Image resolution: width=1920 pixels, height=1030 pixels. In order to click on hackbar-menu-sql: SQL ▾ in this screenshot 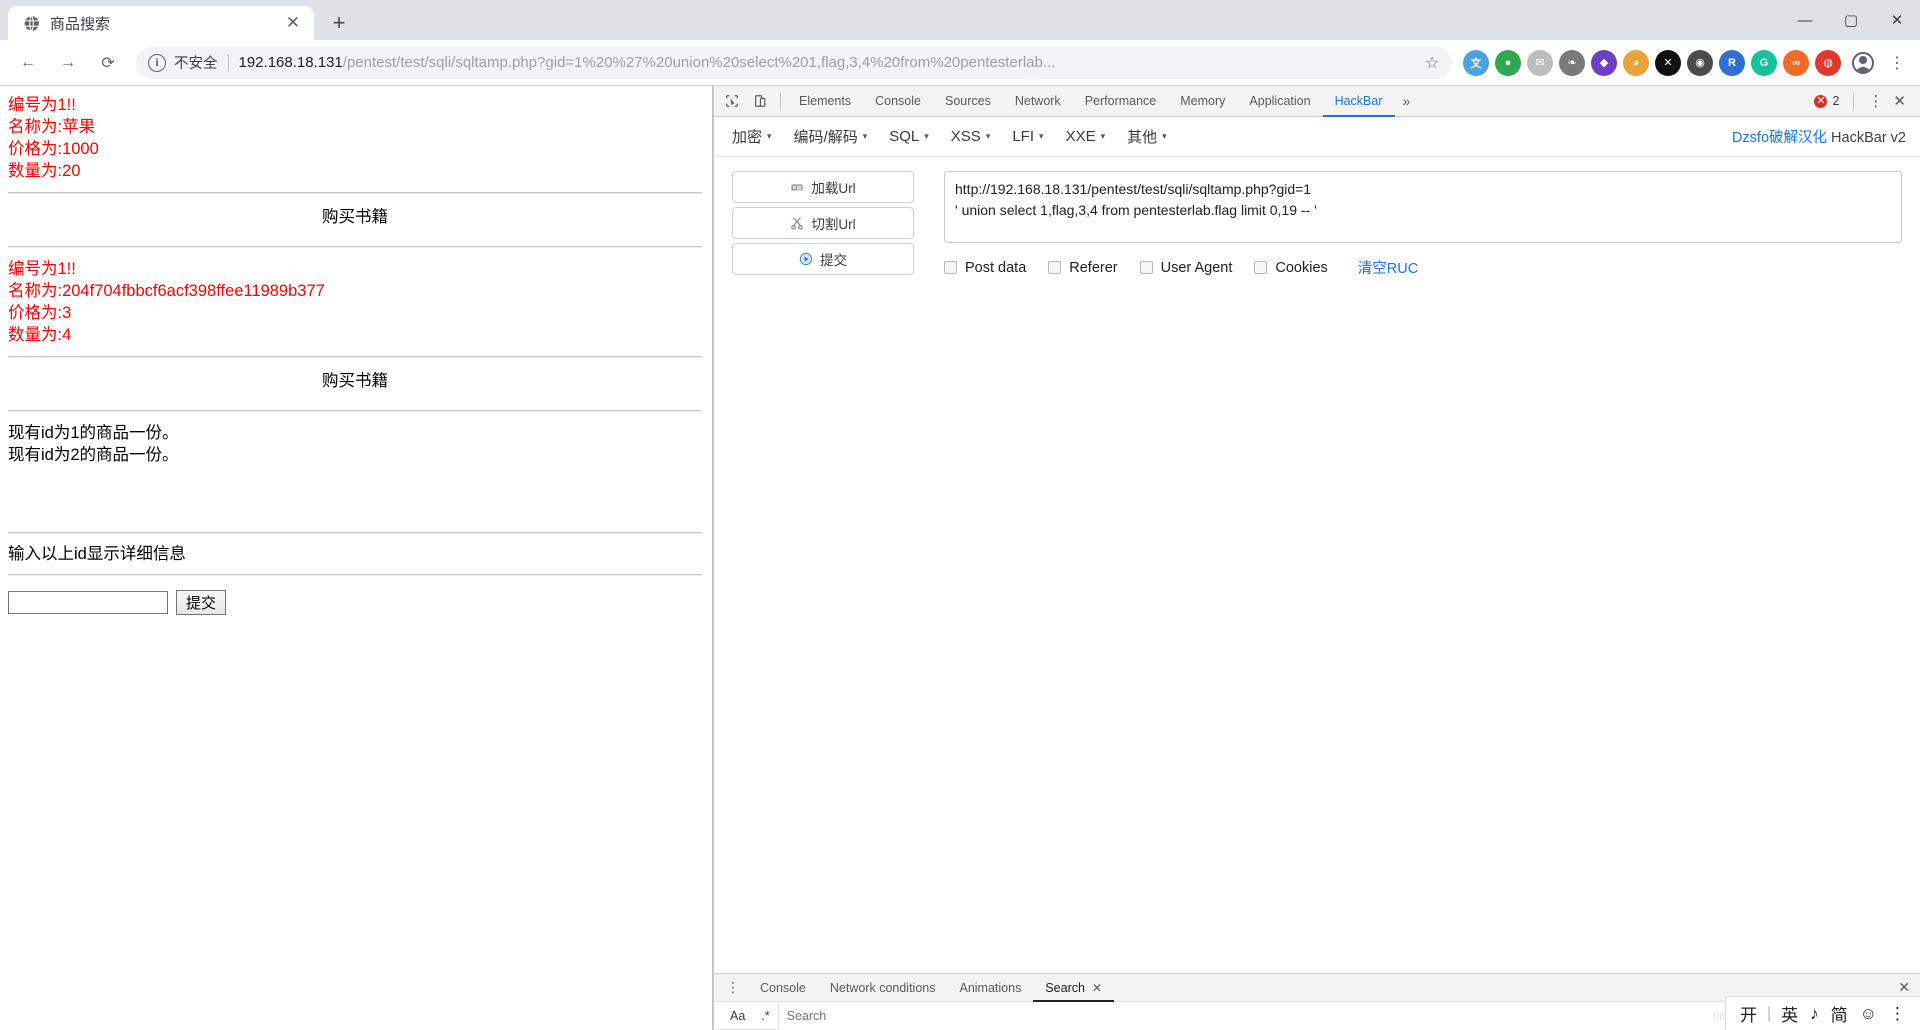, I will do `click(909, 136)`.